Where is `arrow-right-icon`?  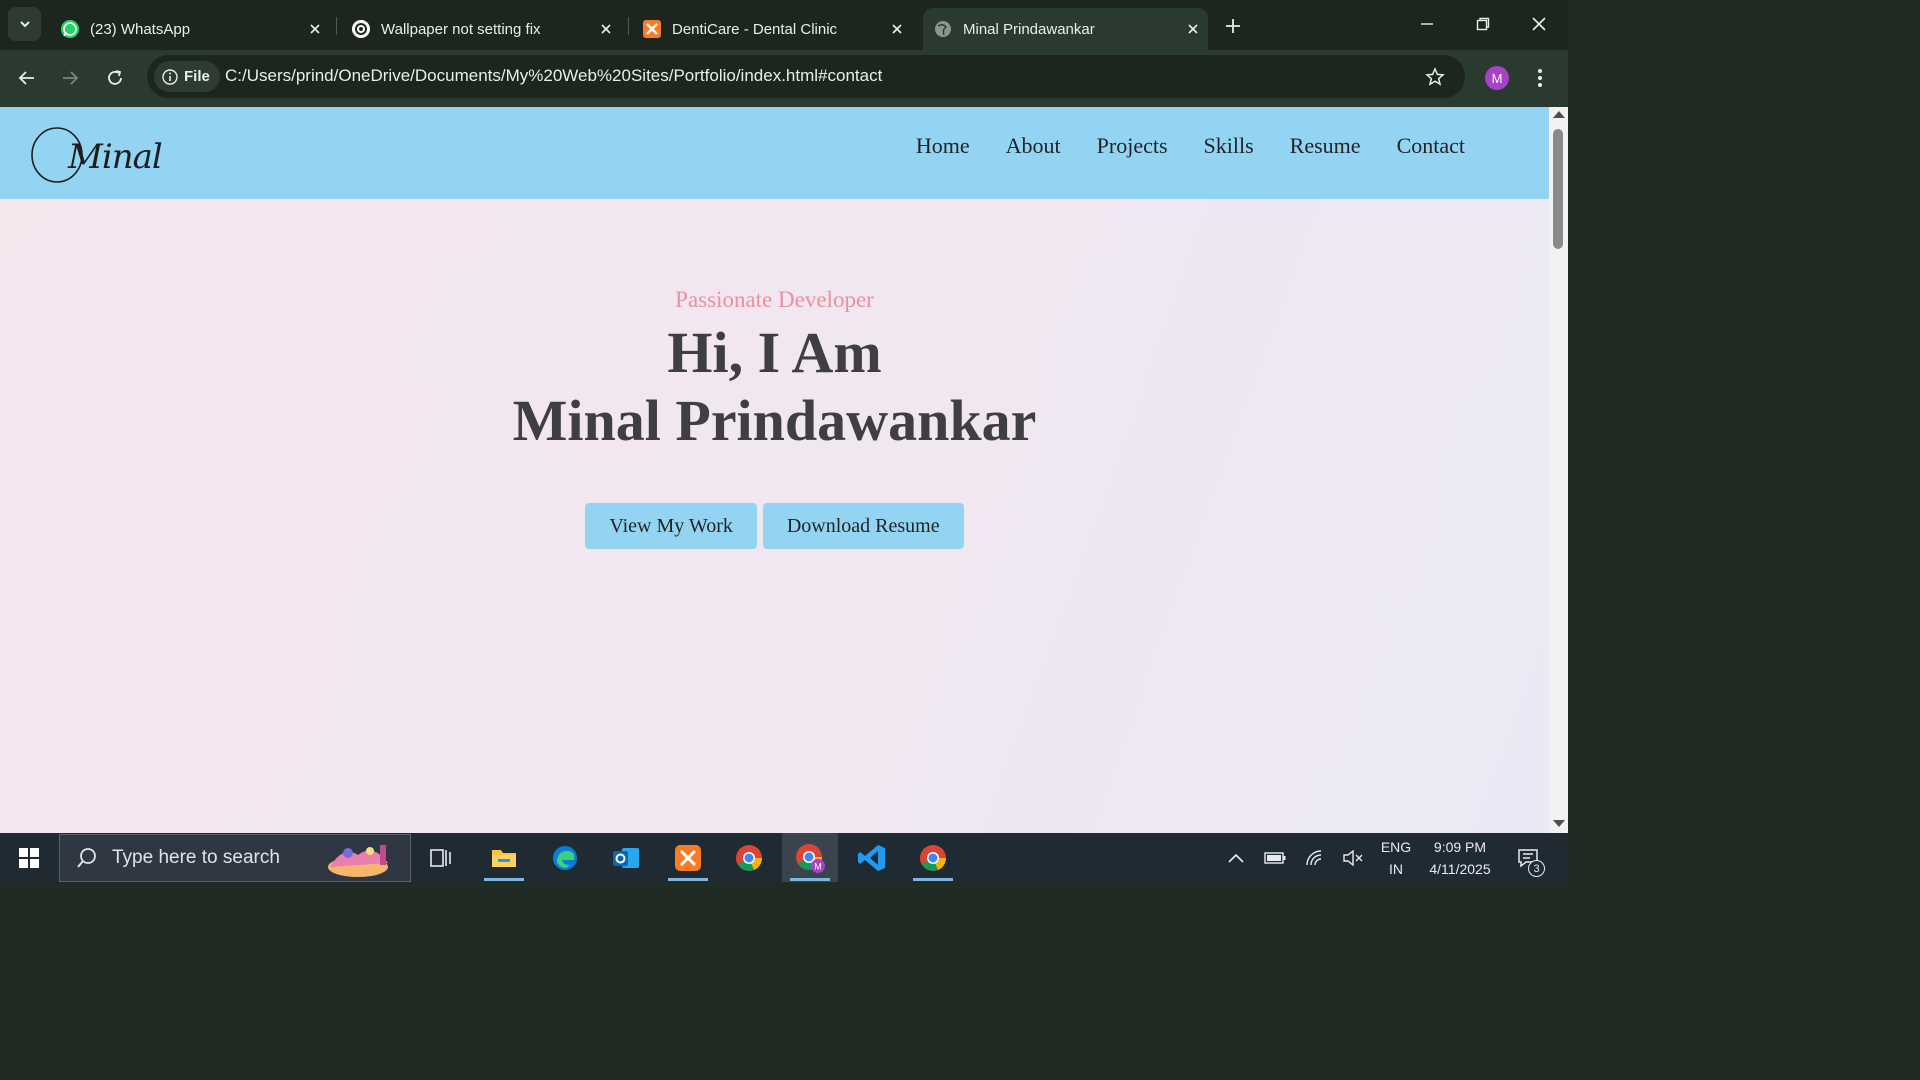
arrow-right-icon is located at coordinates (71, 78).